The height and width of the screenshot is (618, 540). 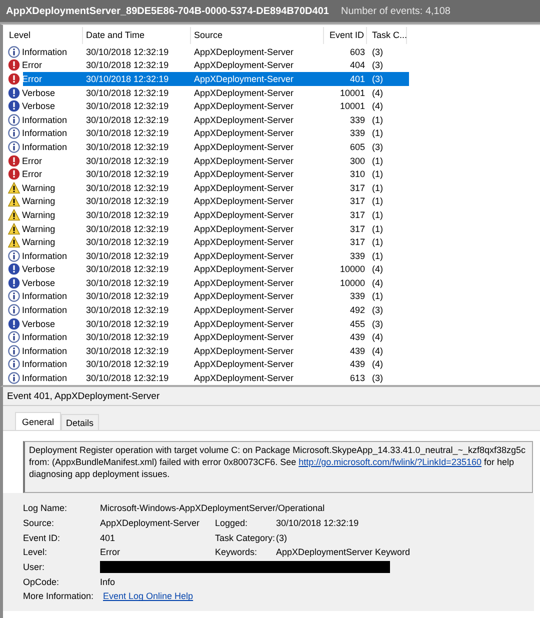 What do you see at coordinates (110, 552) in the screenshot?
I see `field-value: Error` at bounding box center [110, 552].